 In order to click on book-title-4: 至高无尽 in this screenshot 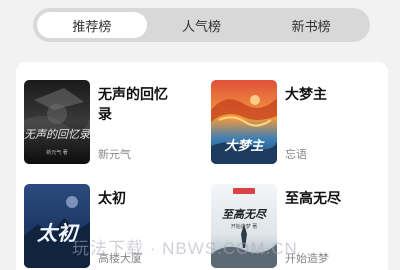, I will do `click(325, 198)`.